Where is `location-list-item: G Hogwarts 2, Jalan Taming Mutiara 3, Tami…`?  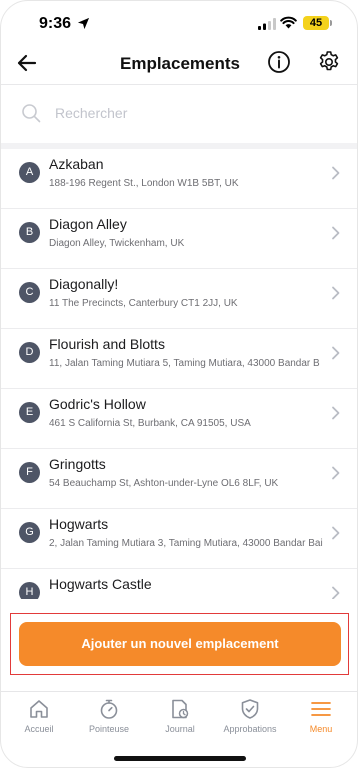
location-list-item: G Hogwarts 2, Jalan Taming Mutiara 3, Tami… is located at coordinates (179, 539).